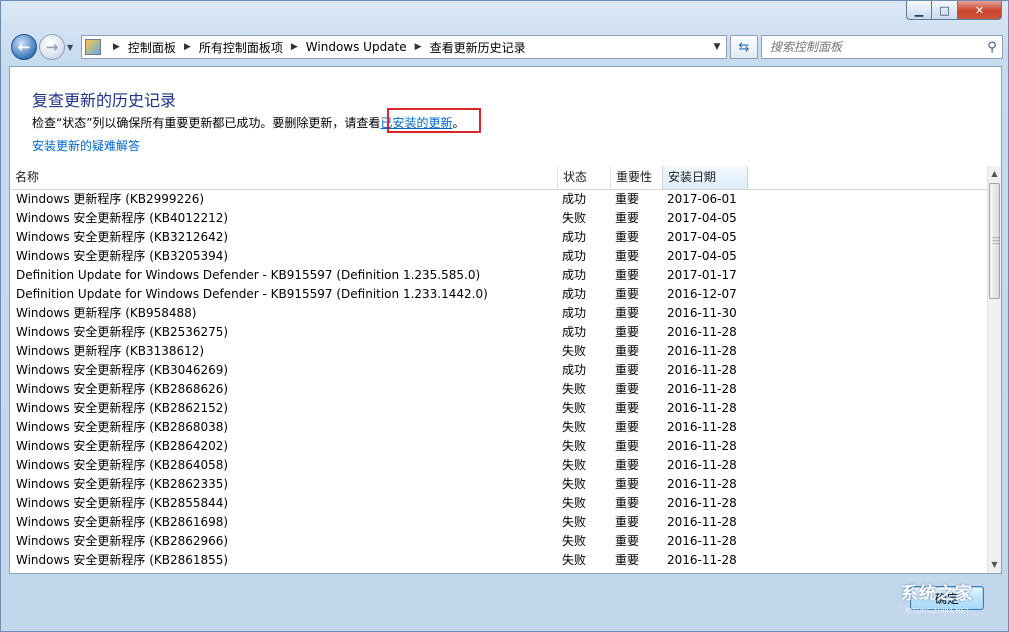 This screenshot has height=632, width=1009. I want to click on scroll-up-icon: ▲, so click(994, 174).